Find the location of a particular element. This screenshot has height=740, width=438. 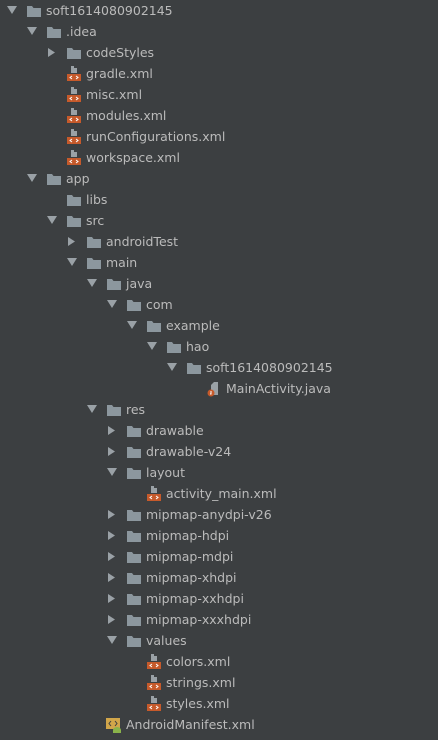

tree-item-mipmap-mdpi: mipmap-mdpi is located at coordinates (219, 556).